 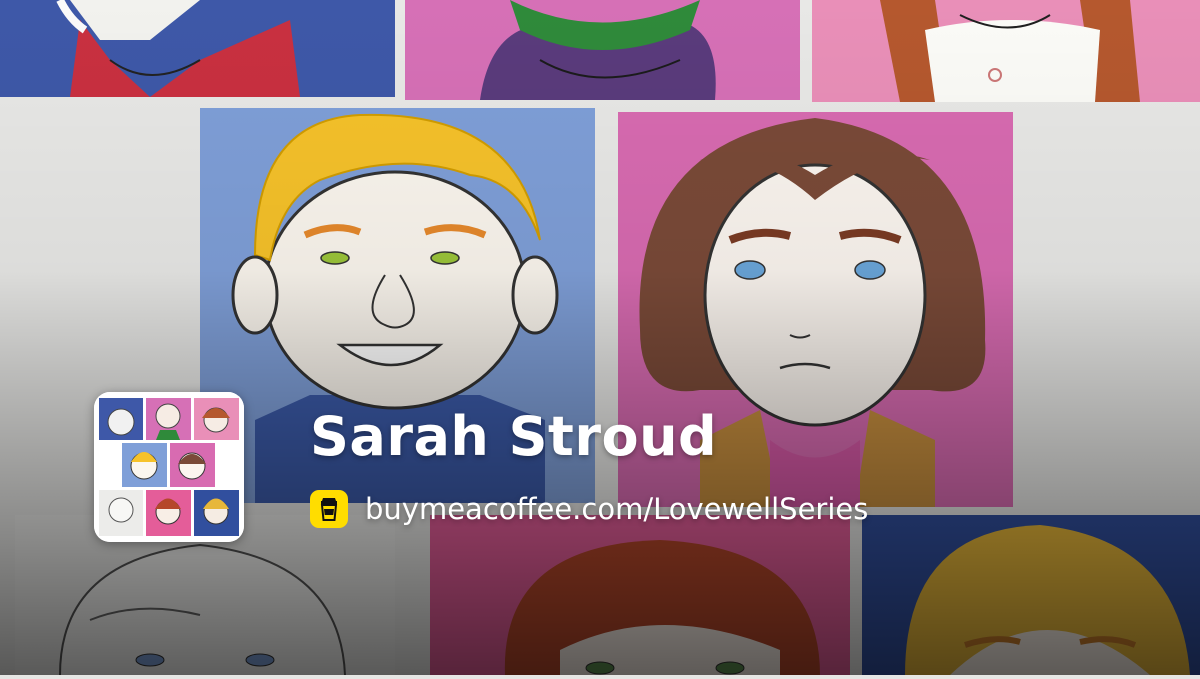 I want to click on avatar-collage-thumbnail, so click(x=169, y=467).